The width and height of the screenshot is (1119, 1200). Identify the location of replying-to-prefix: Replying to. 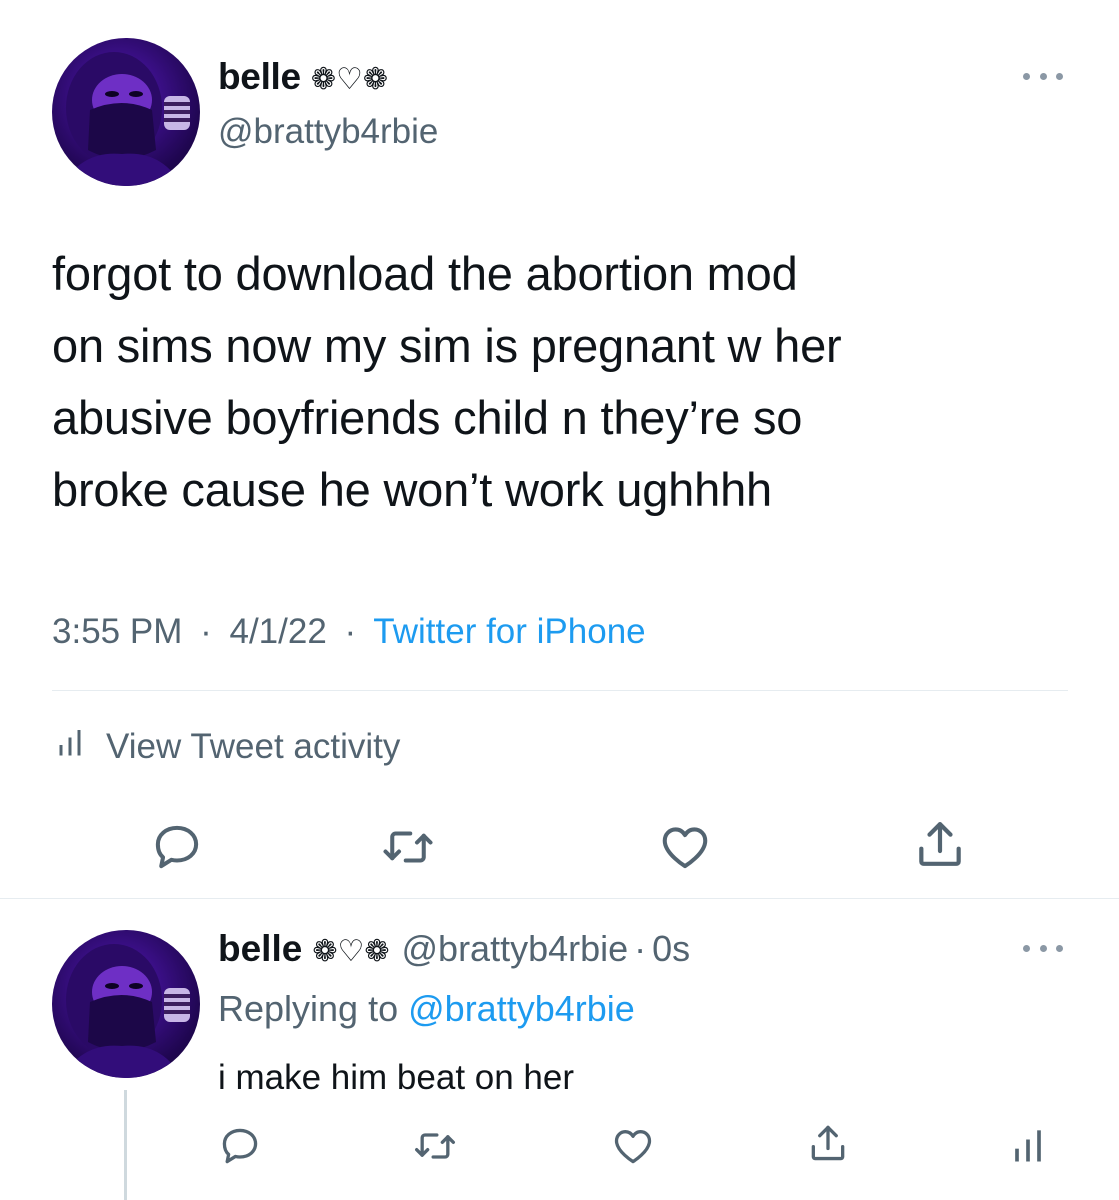
(308, 1008).